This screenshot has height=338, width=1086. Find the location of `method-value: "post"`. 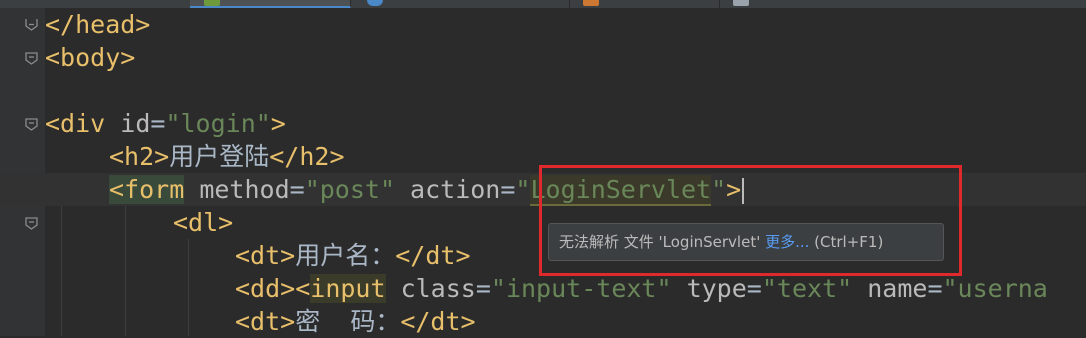

method-value: "post" is located at coordinates (349, 189).